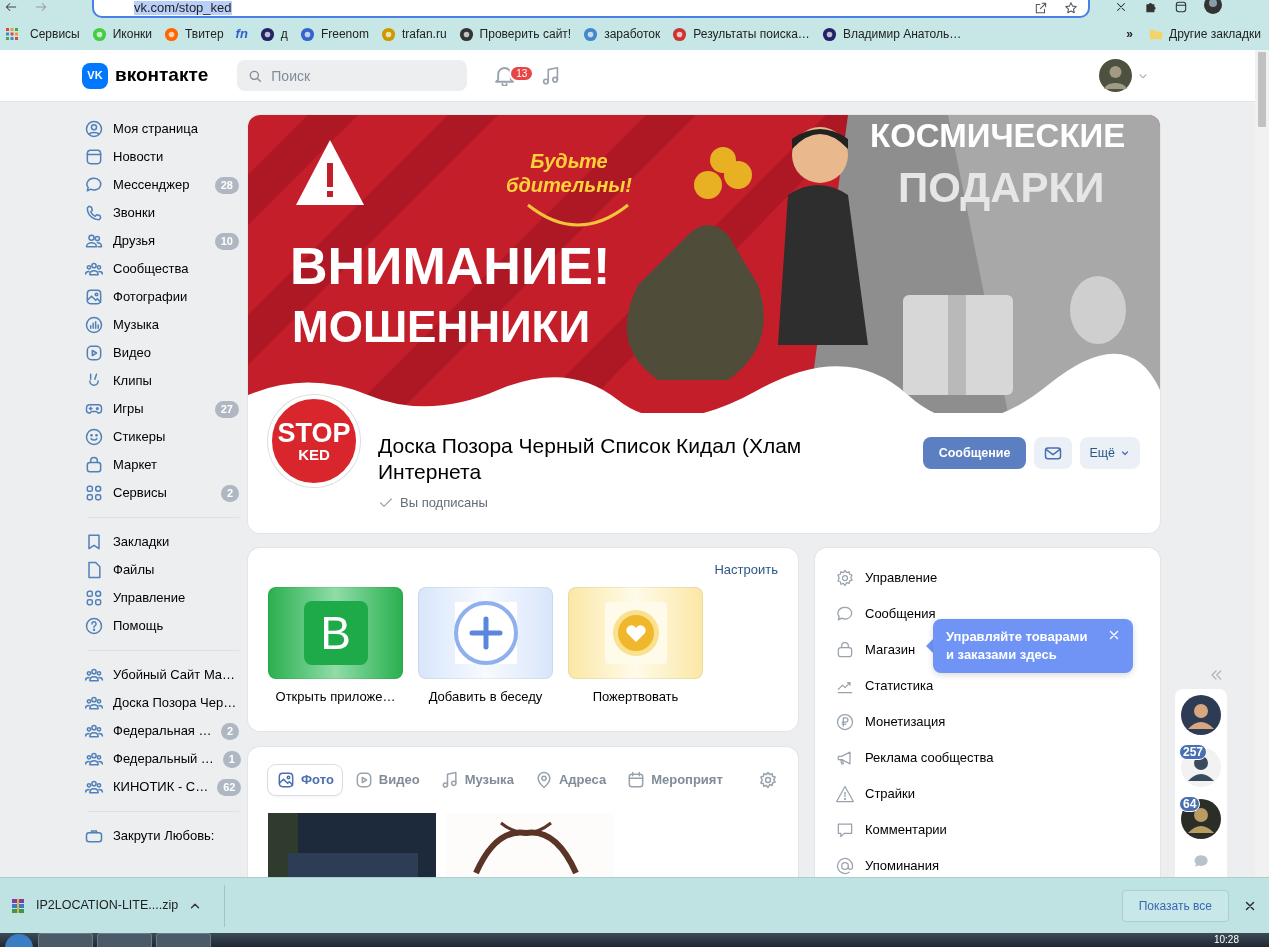 The image size is (1269, 947). What do you see at coordinates (1190, 804) in the screenshot?
I see `unread-badge: 64` at bounding box center [1190, 804].